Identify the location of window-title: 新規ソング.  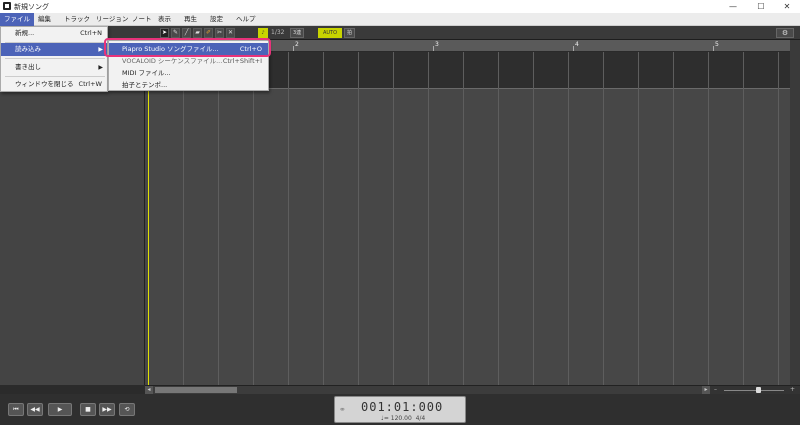
(31, 7).